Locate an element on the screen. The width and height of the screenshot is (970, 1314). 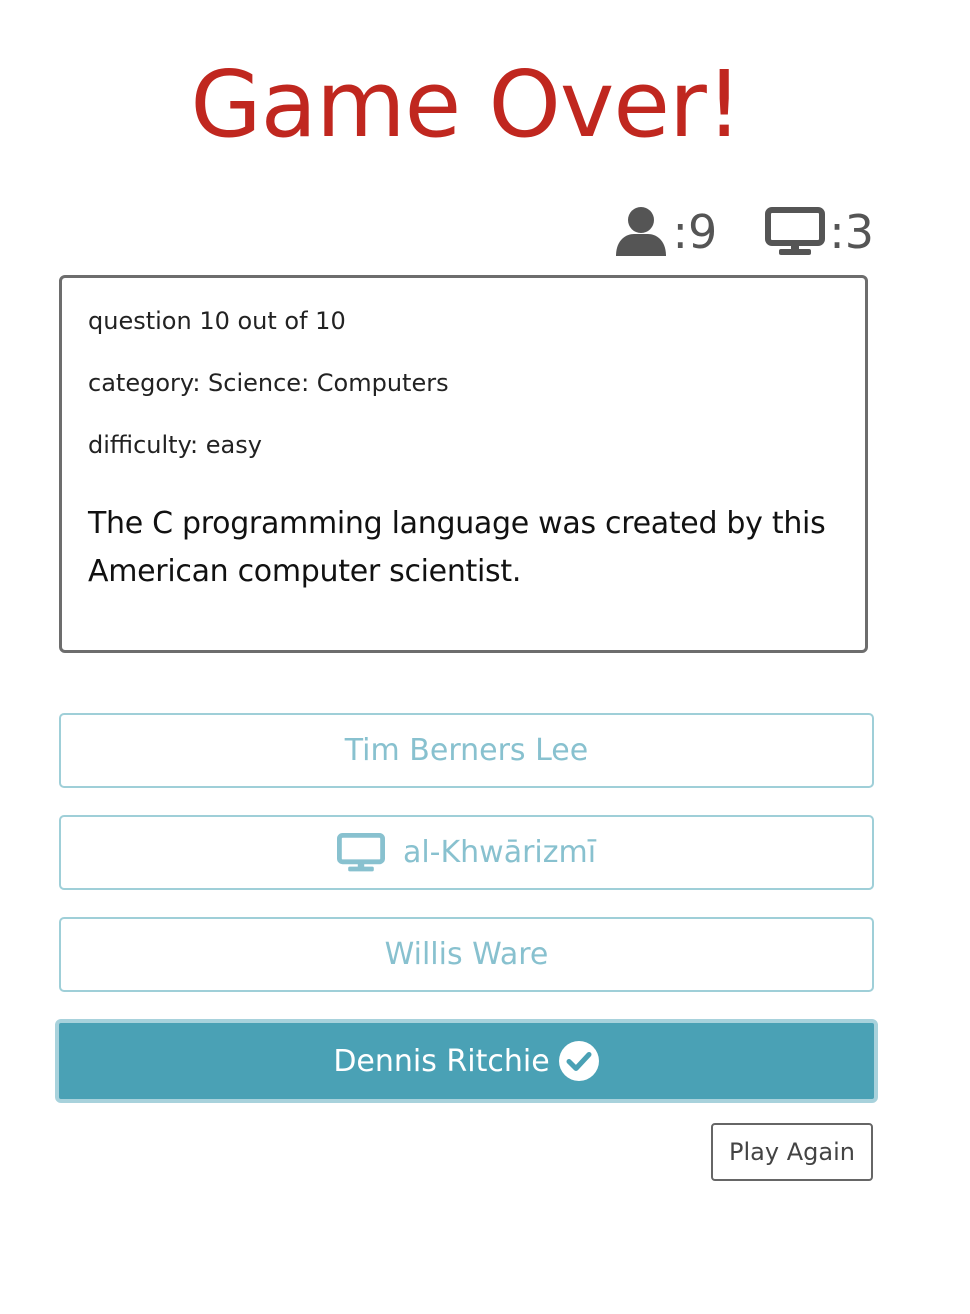
scoreboard: :9 :3 is located at coordinates (744, 232).